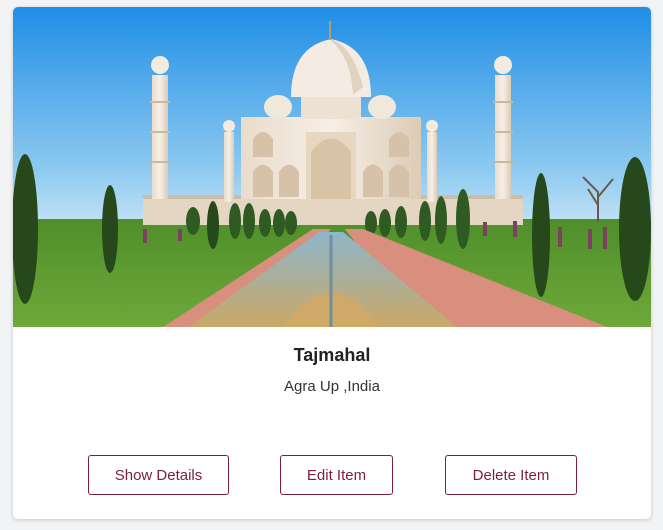  I want to click on item-title: Tajmahal, so click(332, 355).